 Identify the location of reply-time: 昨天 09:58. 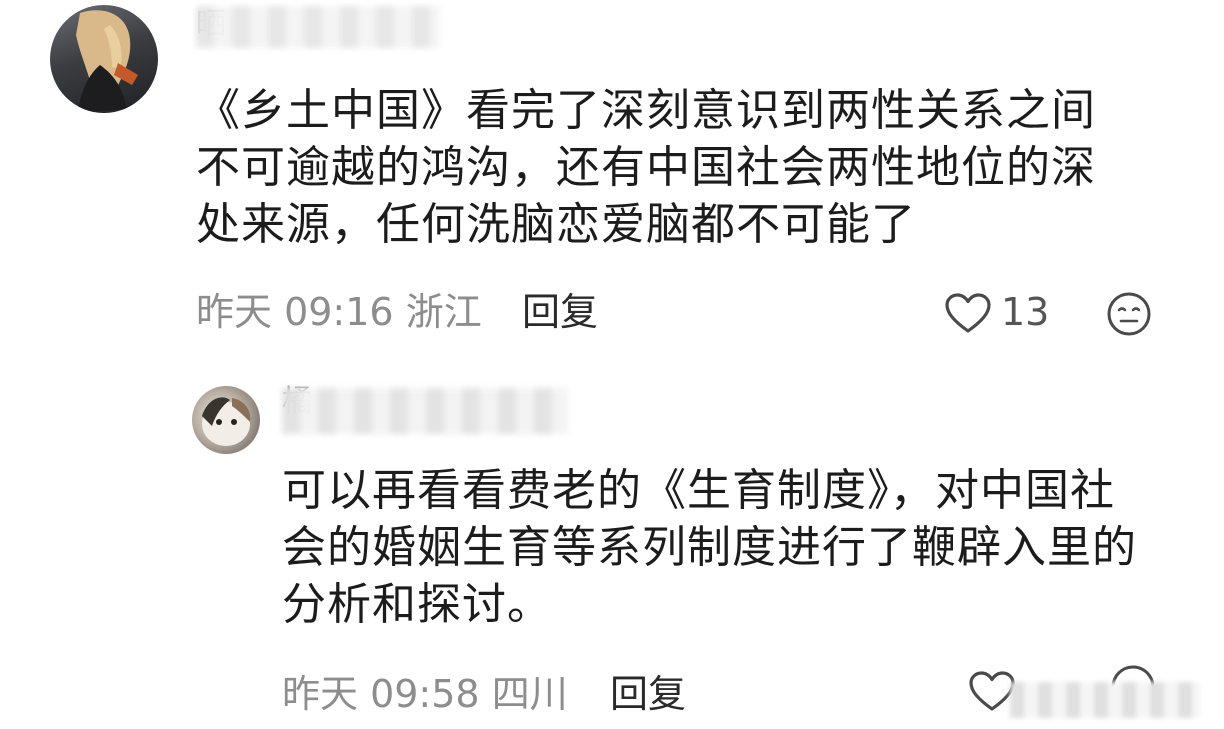
(381, 694).